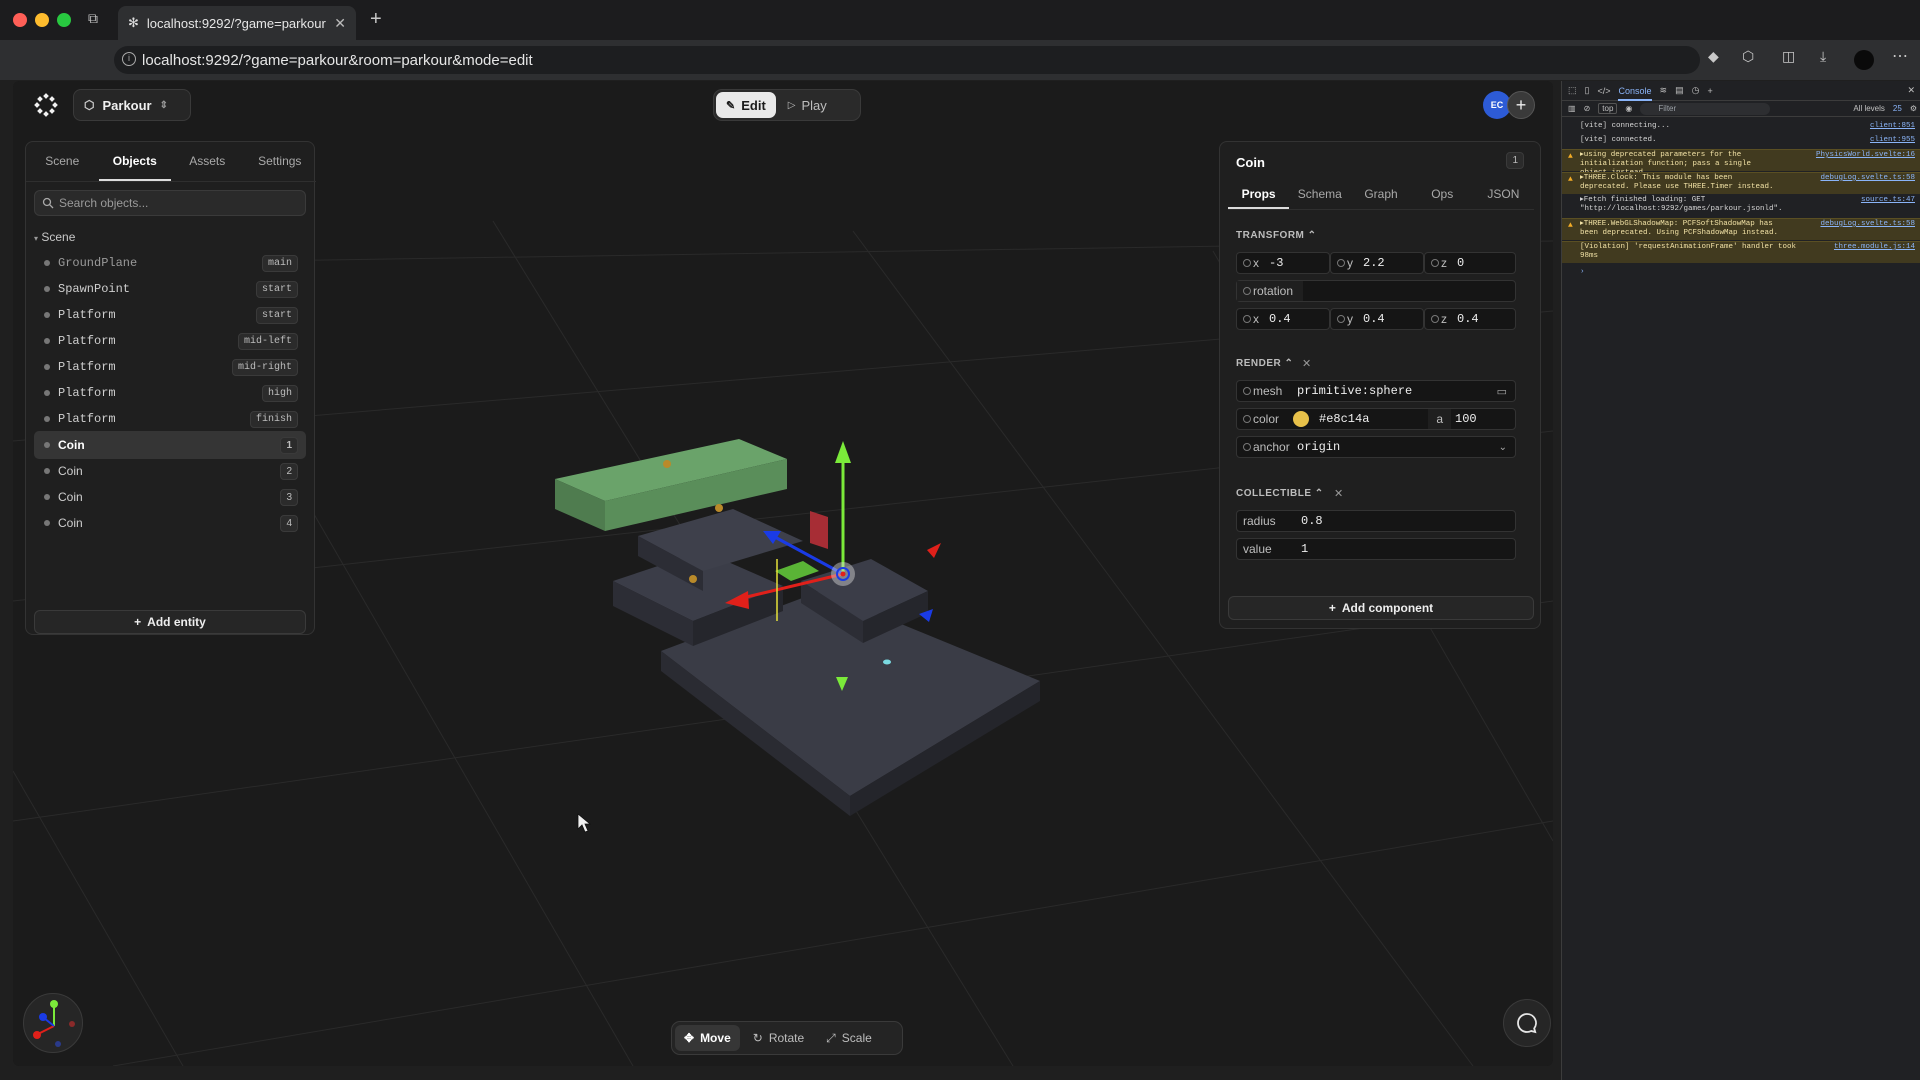  What do you see at coordinates (89, 105) in the screenshot?
I see `cube-icon: ⬡` at bounding box center [89, 105].